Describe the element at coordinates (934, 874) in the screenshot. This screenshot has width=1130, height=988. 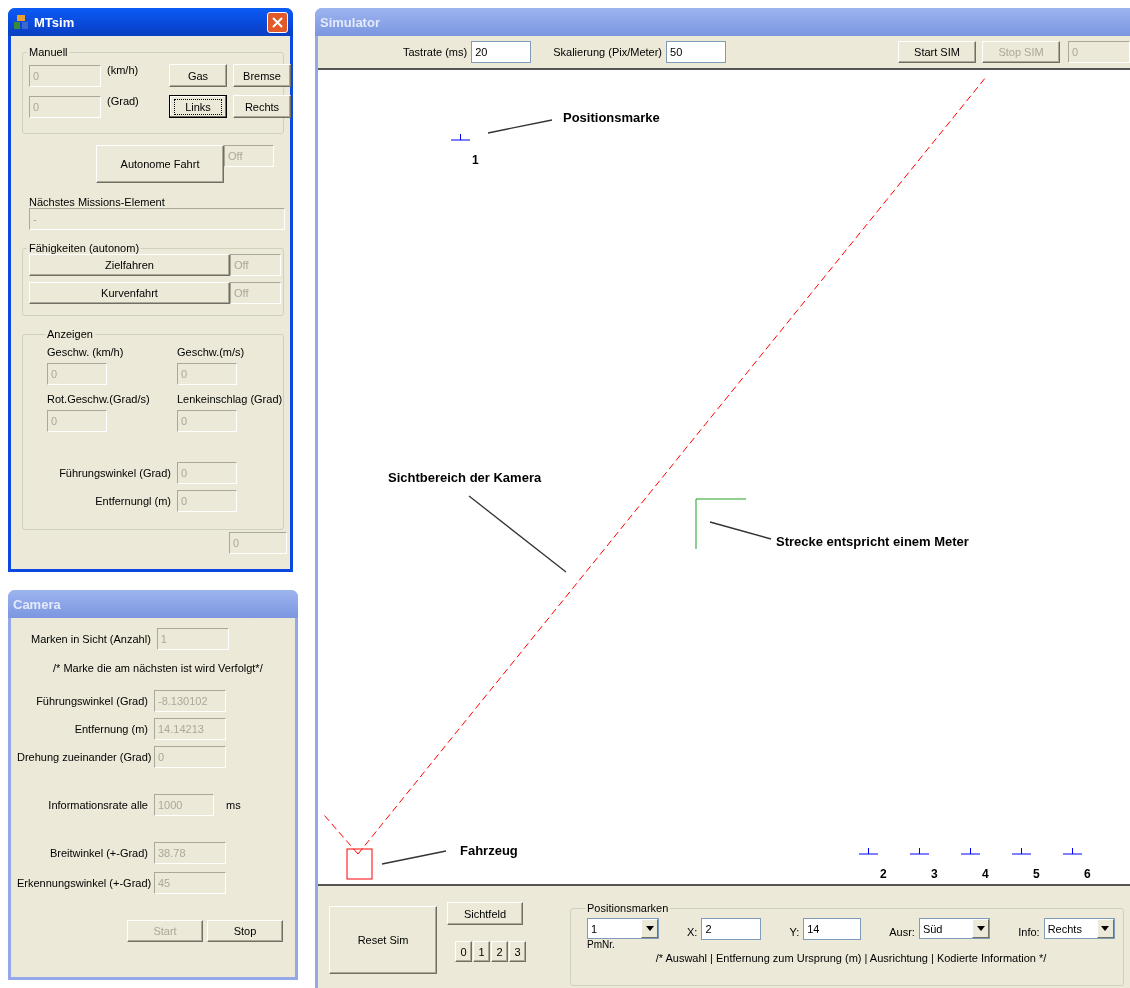
I see `marker-number: 3` at that location.